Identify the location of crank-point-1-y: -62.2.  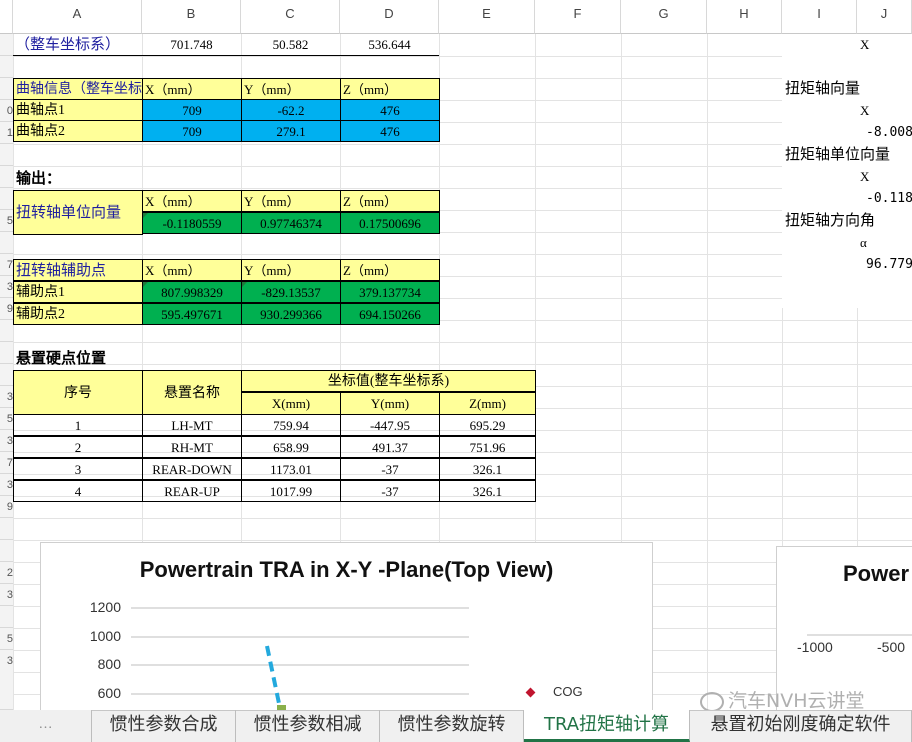
(291, 110).